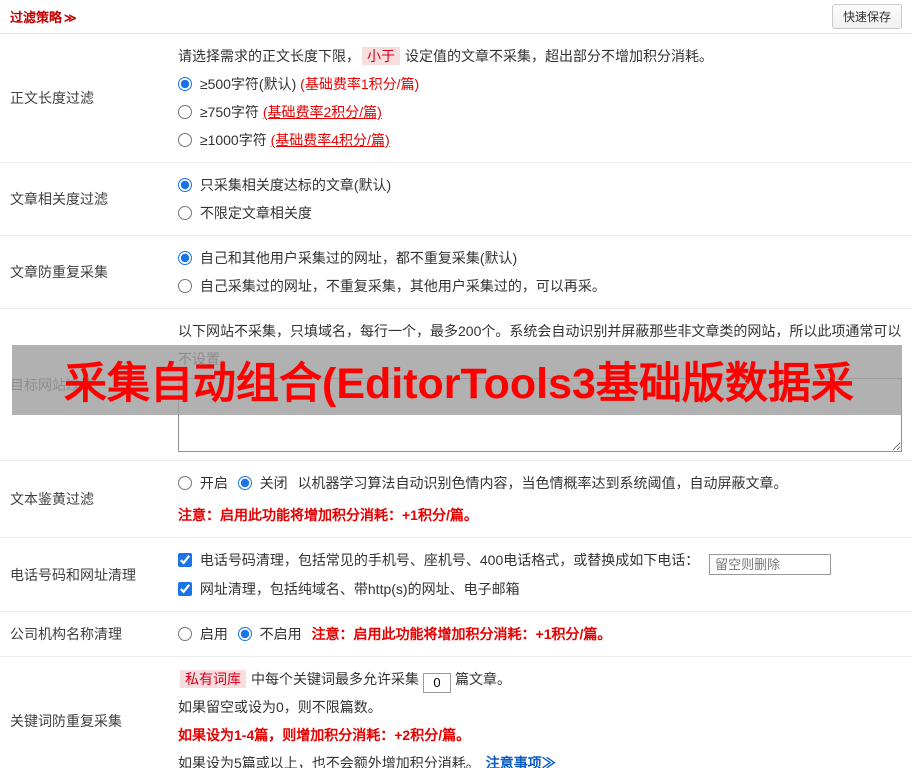  Describe the element at coordinates (330, 140) in the screenshot. I see `length-option-1000-fee: (基础费率4积分/篇)` at that location.